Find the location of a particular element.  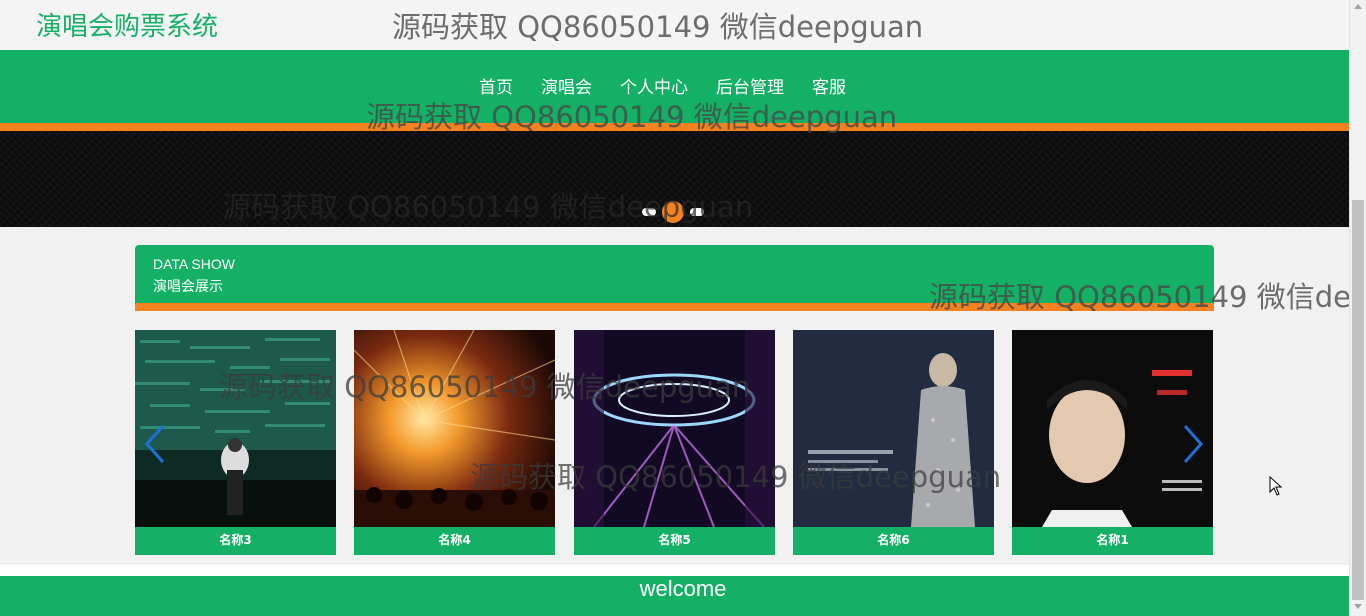

footer: welcome is located at coordinates (674, 596).